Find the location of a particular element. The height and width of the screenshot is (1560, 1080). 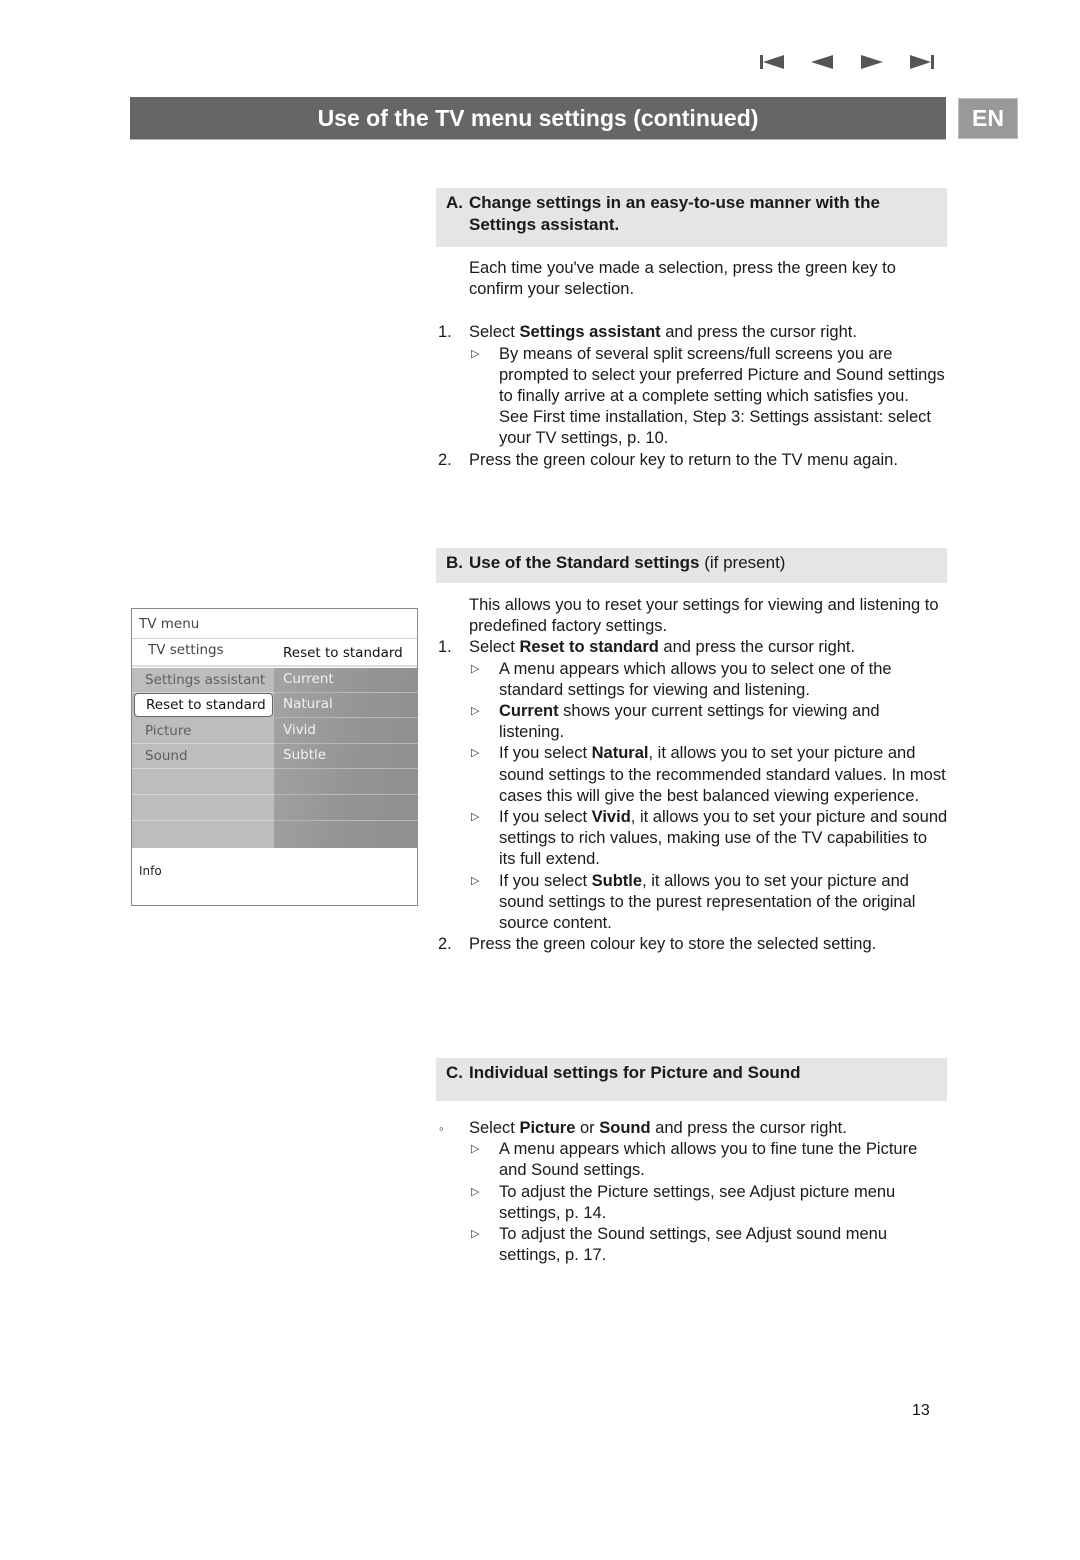

tv-menu-title: TV menu is located at coordinates (169, 624).